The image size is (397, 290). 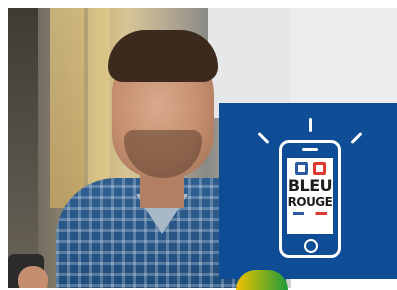 What do you see at coordinates (310, 125) in the screenshot?
I see `notification-ray-icon` at bounding box center [310, 125].